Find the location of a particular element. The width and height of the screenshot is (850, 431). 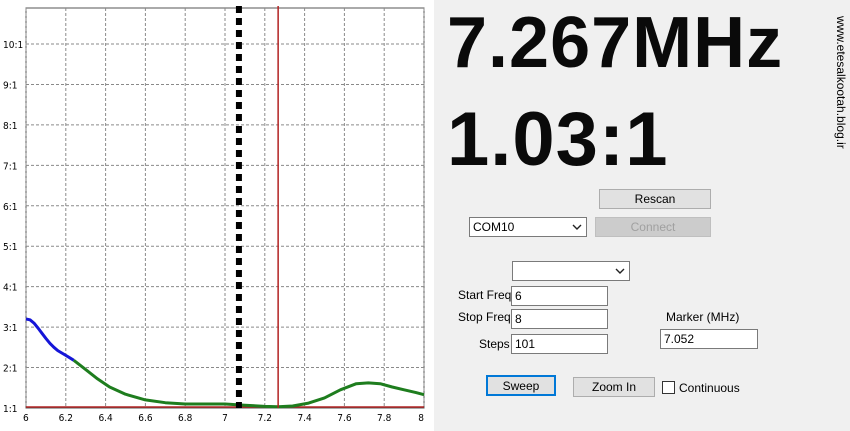

y-tick-label: 9:1 is located at coordinates (10, 85).